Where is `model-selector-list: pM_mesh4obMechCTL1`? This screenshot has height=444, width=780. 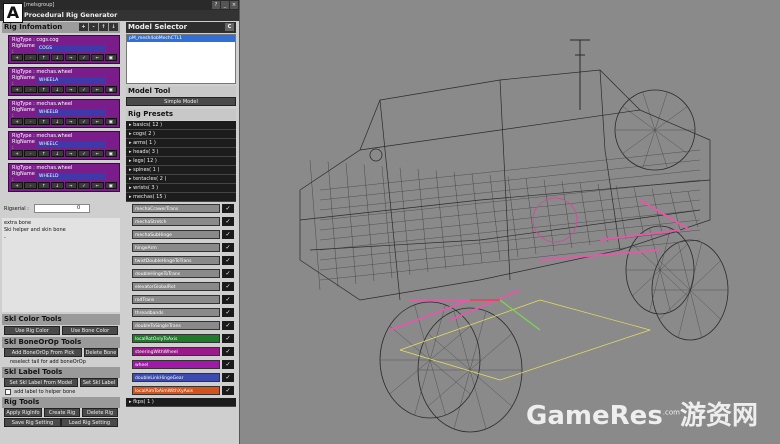 model-selector-list: pM_mesh4obMechCTL1 is located at coordinates (181, 59).